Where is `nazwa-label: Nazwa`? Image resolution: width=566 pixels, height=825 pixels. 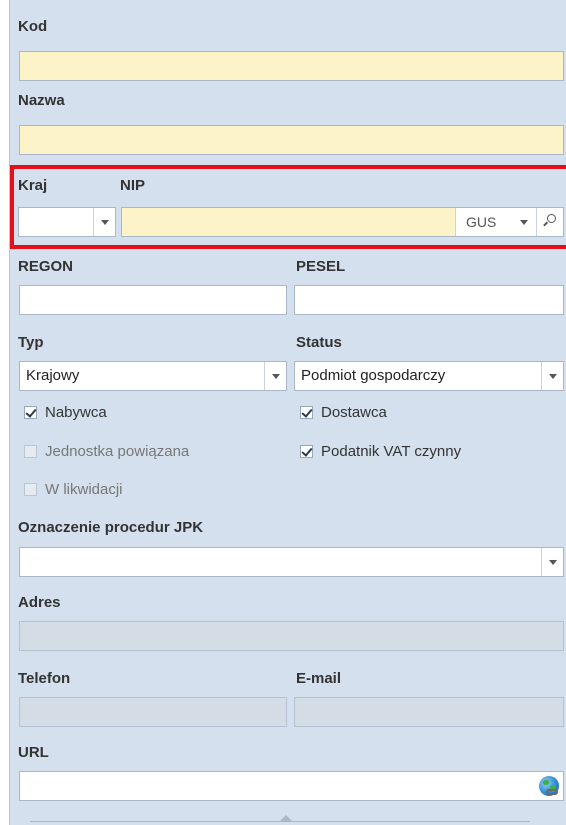 nazwa-label: Nazwa is located at coordinates (41, 100).